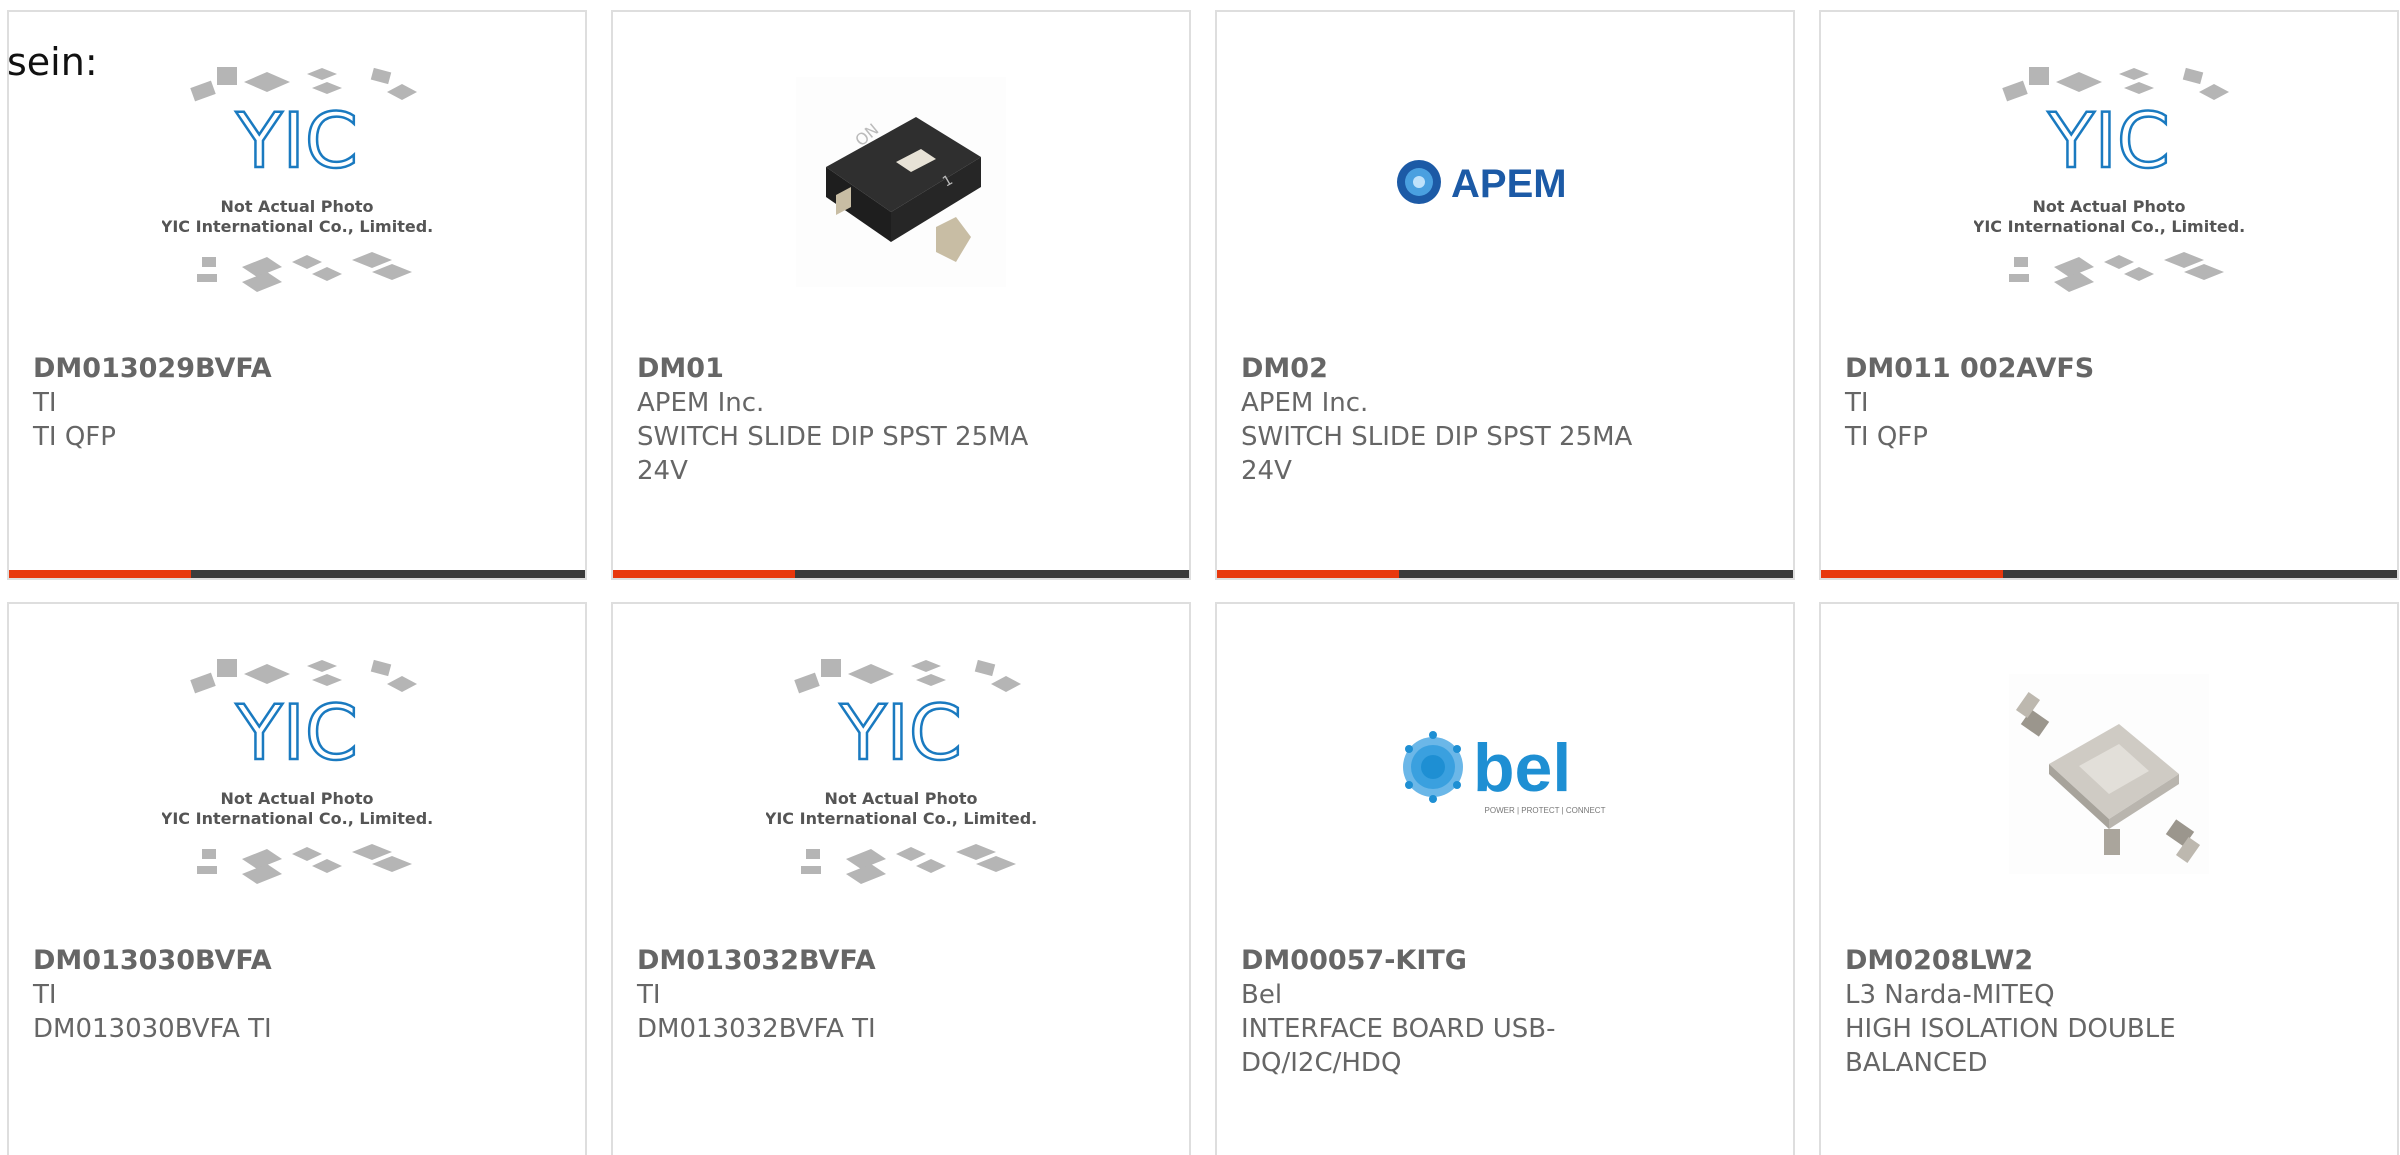  I want to click on part-number: DM013030BVFA, so click(273, 961).